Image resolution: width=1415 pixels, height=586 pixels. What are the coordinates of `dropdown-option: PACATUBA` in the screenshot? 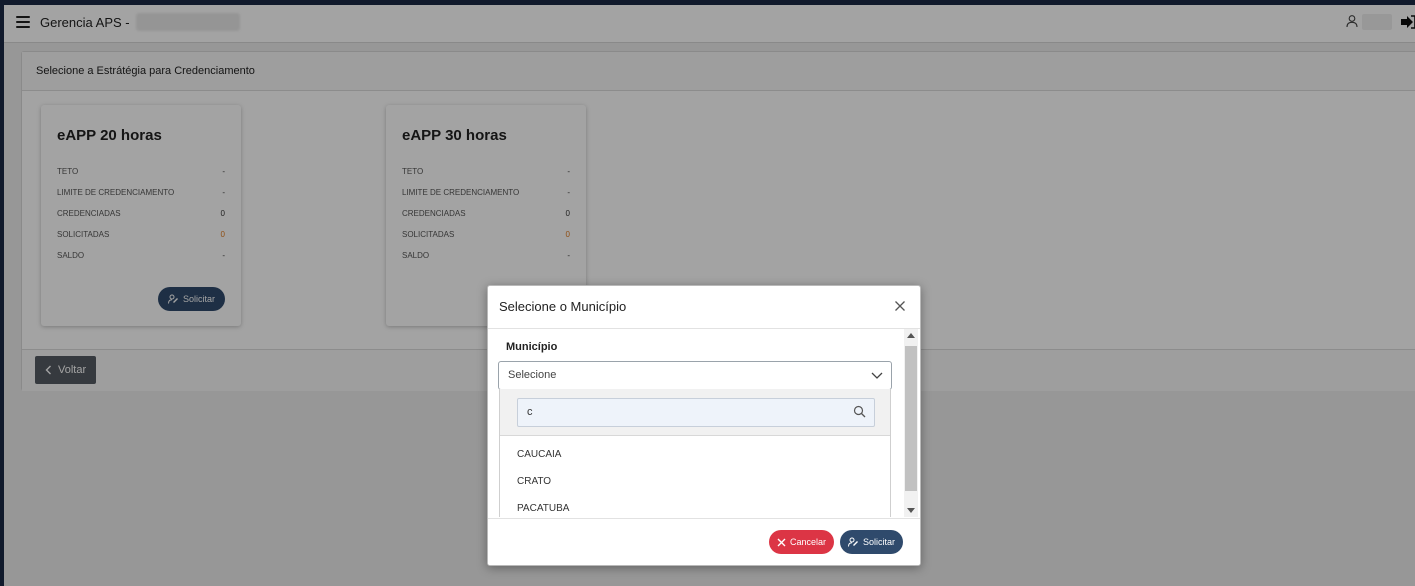 It's located at (695, 508).